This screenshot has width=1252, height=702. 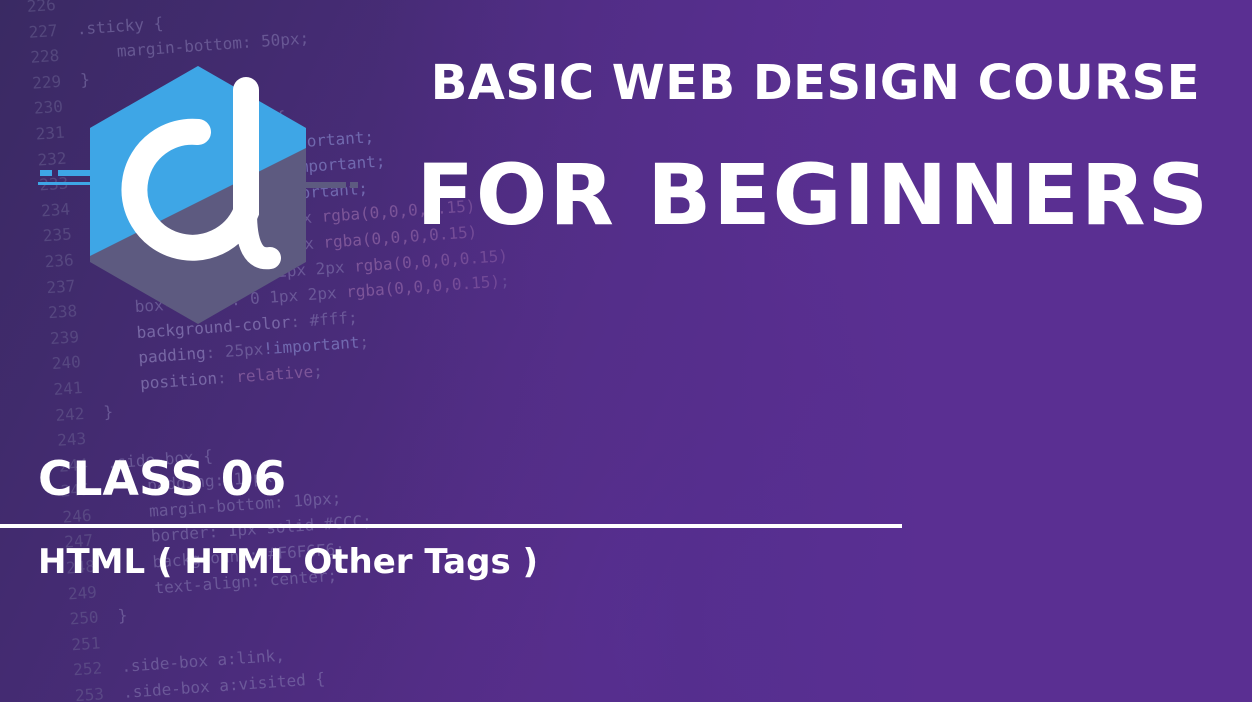 What do you see at coordinates (162, 479) in the screenshot?
I see `class-number-label: CLASS 06` at bounding box center [162, 479].